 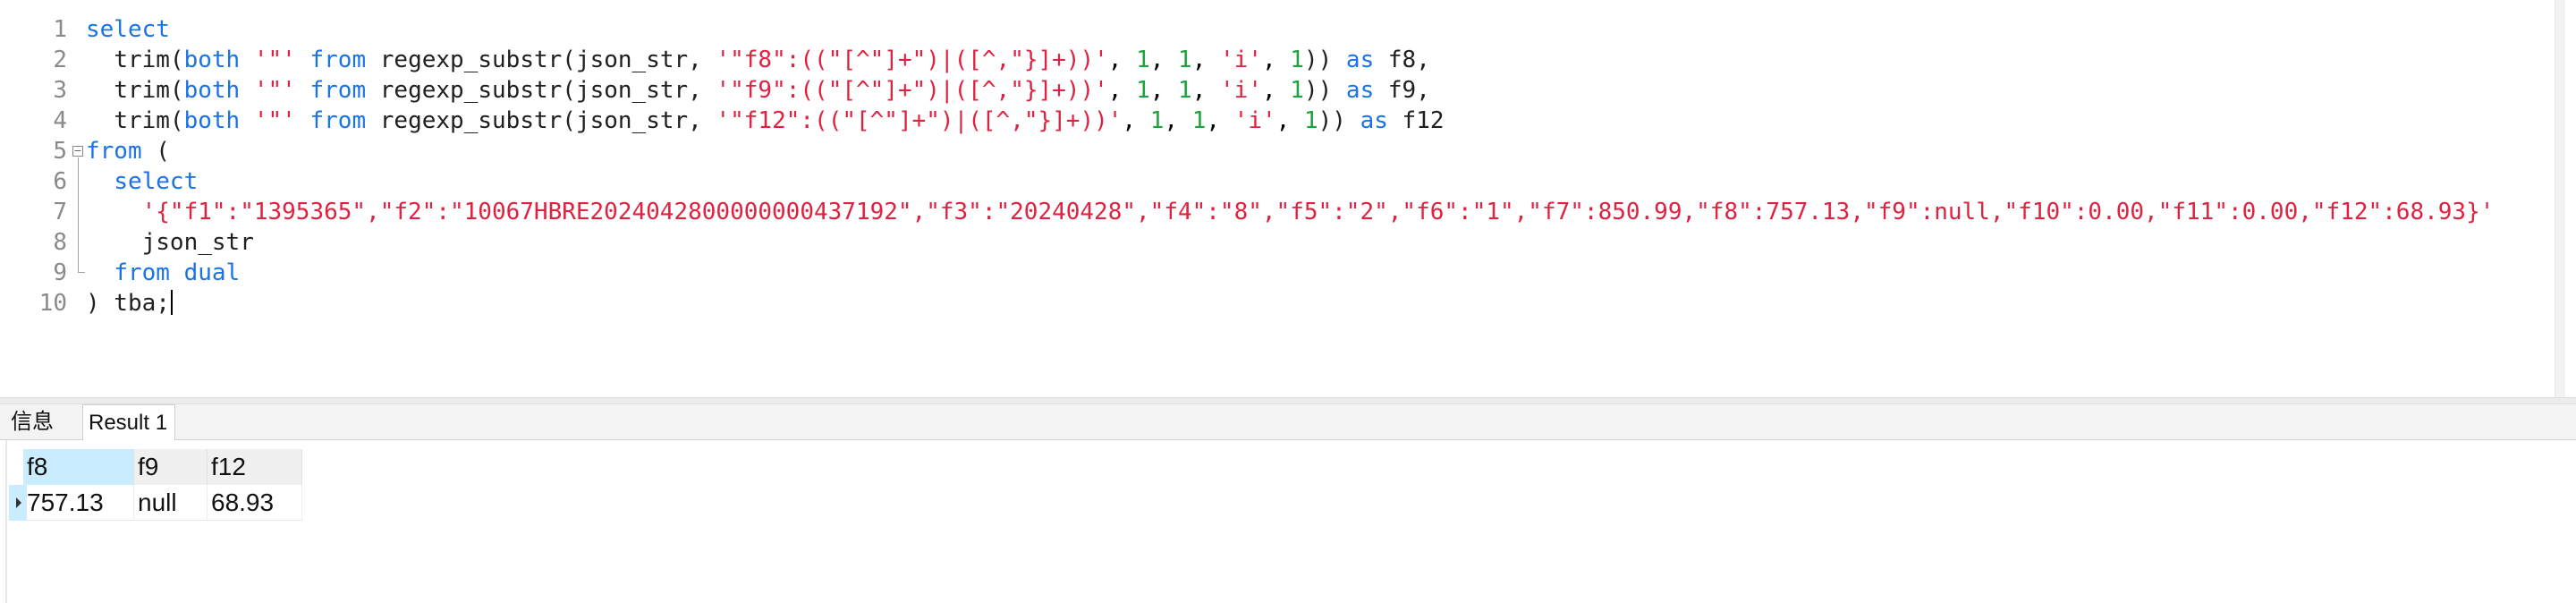 I want to click on column-header-f9: f9, so click(x=171, y=467).